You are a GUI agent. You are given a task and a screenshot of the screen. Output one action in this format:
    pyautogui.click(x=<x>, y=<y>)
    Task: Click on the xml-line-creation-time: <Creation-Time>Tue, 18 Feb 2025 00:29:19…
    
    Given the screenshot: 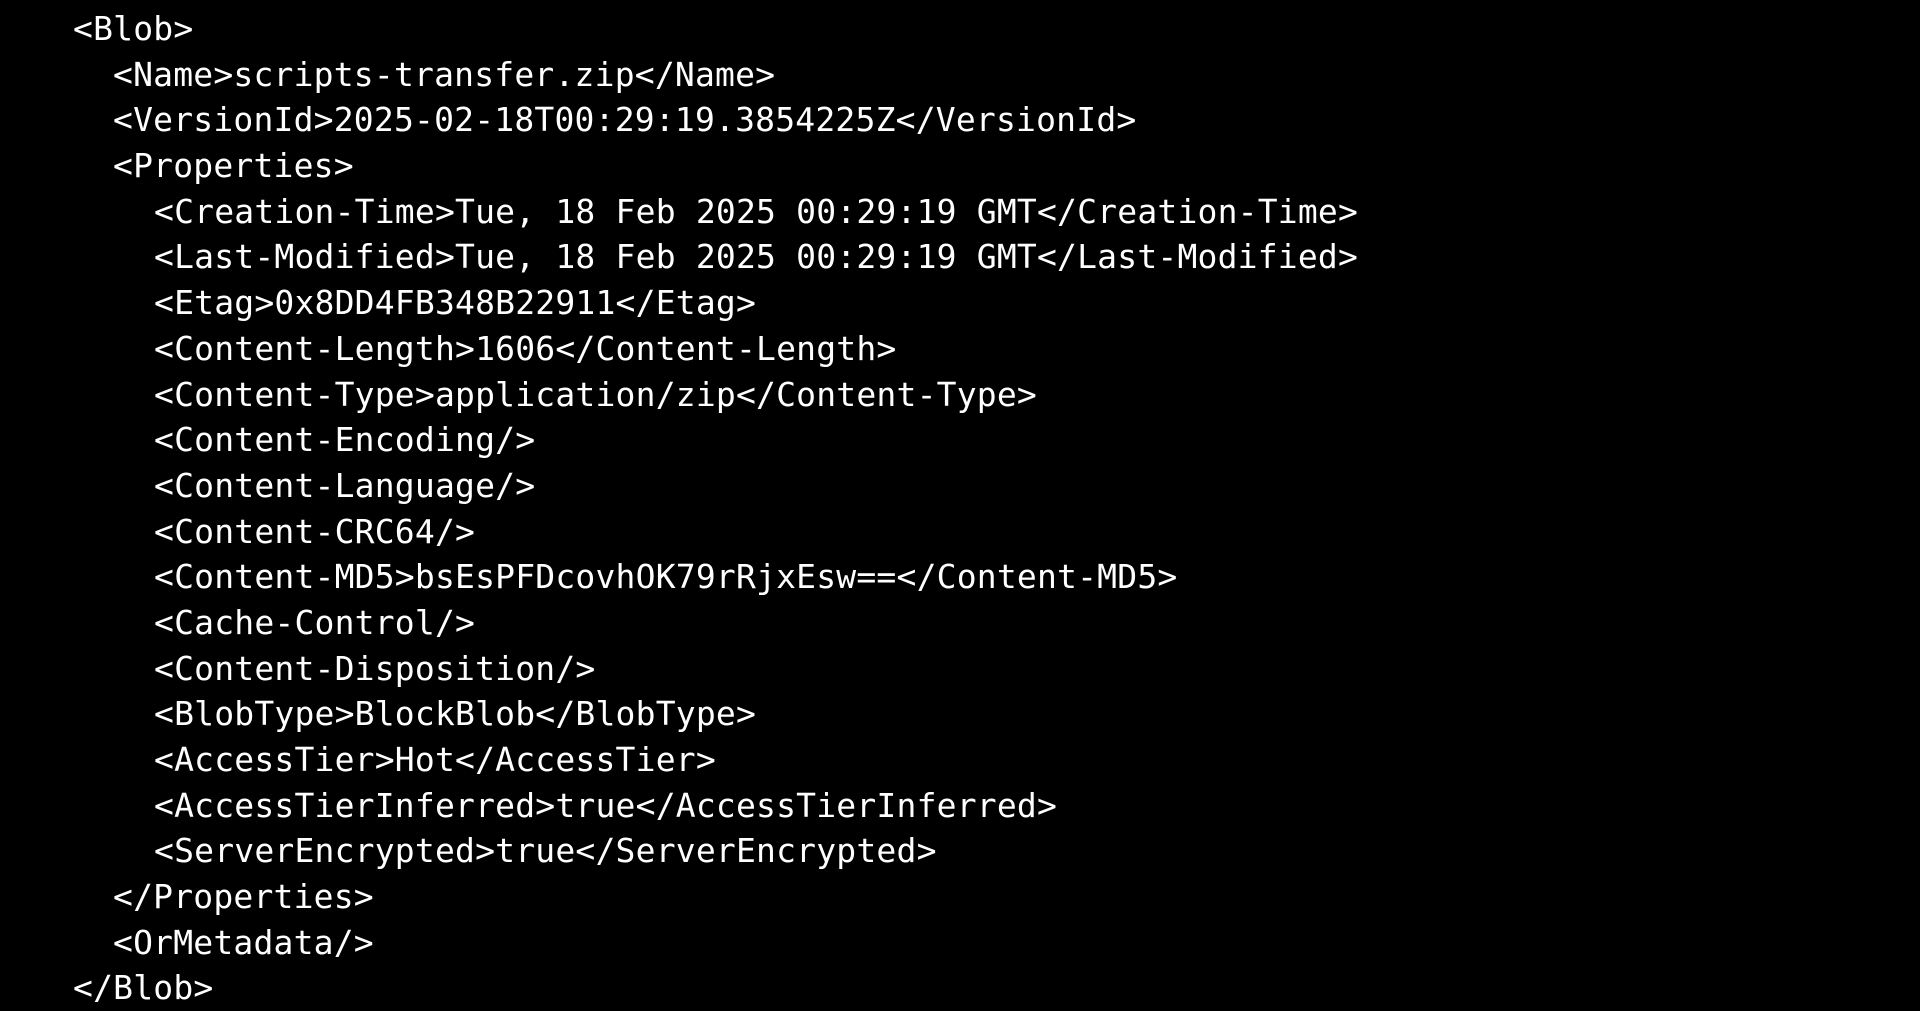 What is the action you would take?
    pyautogui.click(x=756, y=211)
    